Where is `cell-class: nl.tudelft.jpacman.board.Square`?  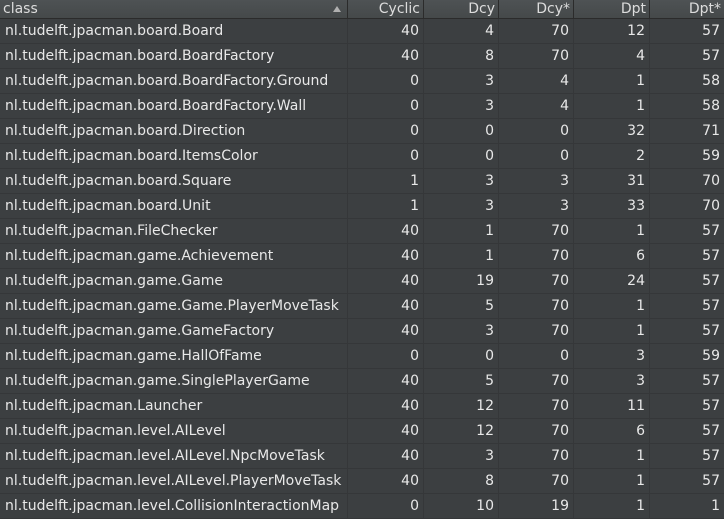 cell-class: nl.tudelft.jpacman.board.Square is located at coordinates (174, 181).